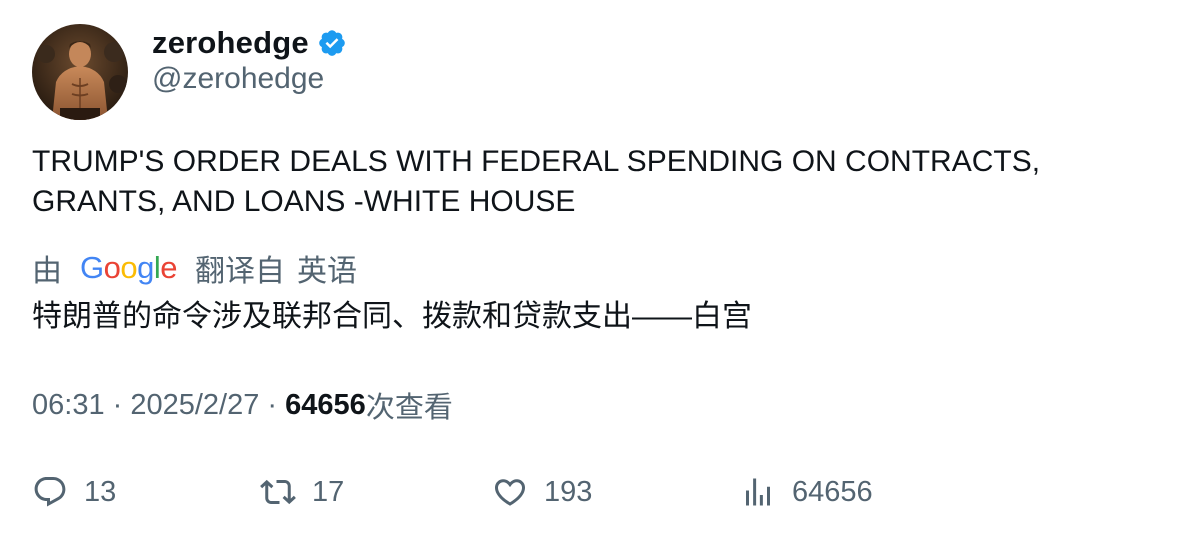  I want to click on user-name-row: zerohedge, so click(249, 43).